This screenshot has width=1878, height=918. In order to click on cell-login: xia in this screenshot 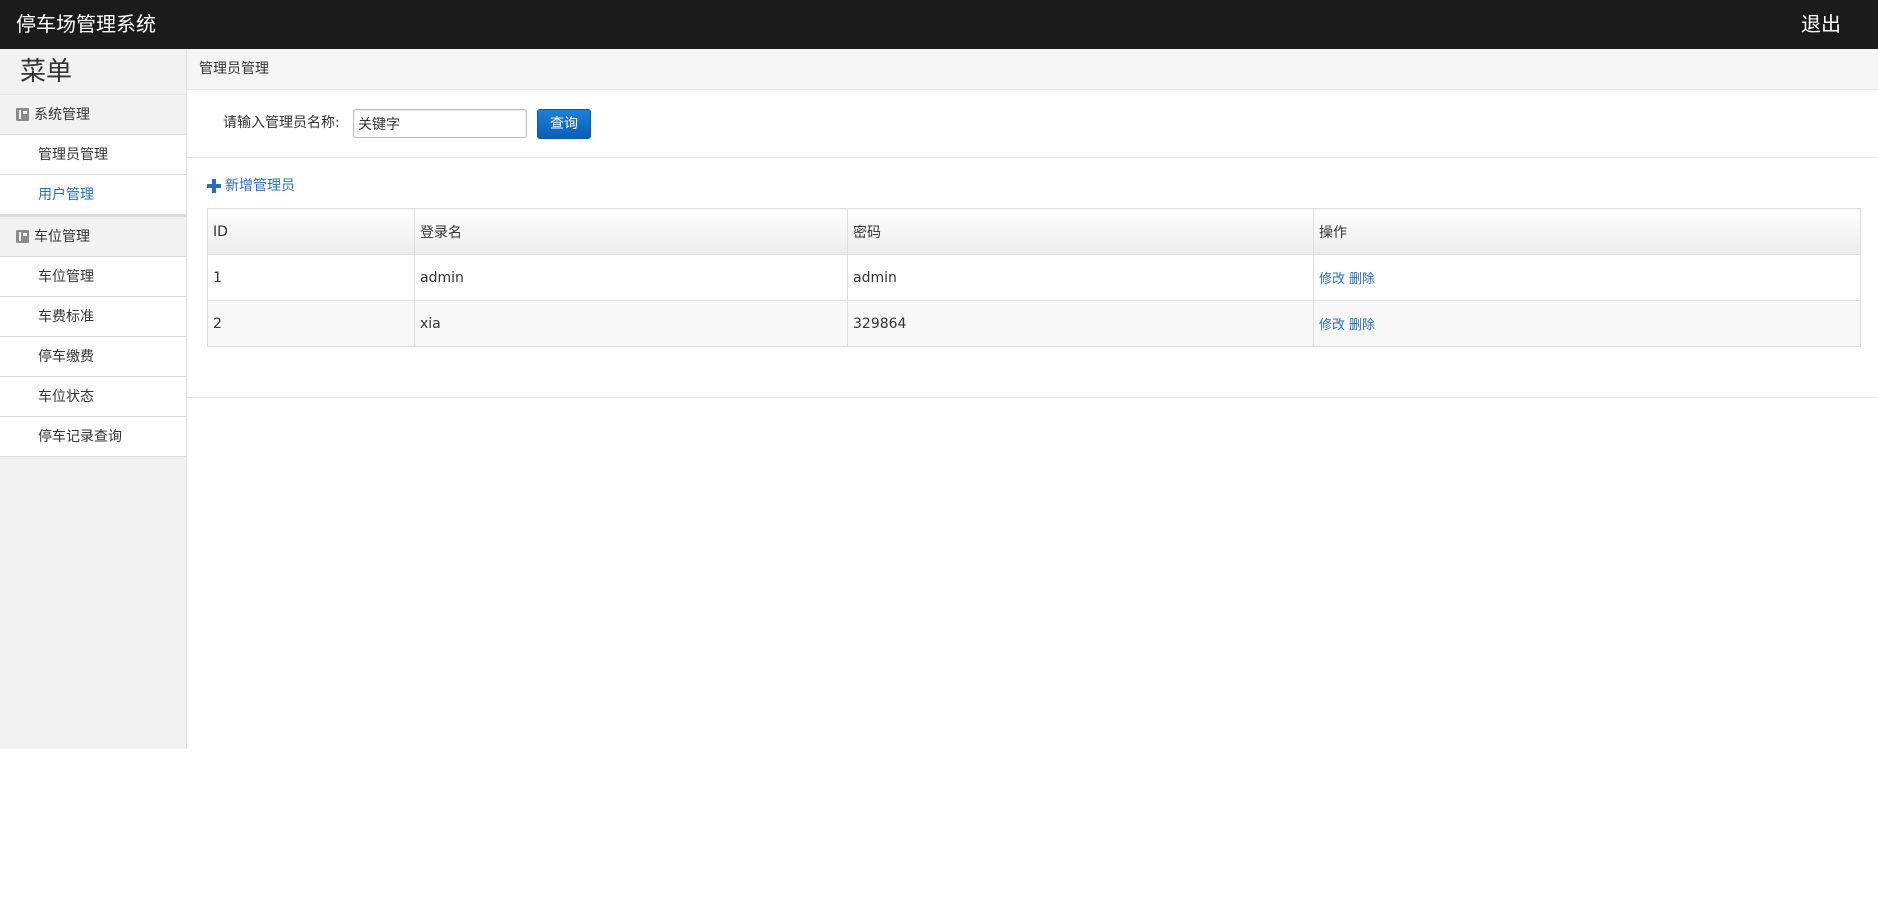, I will do `click(631, 323)`.